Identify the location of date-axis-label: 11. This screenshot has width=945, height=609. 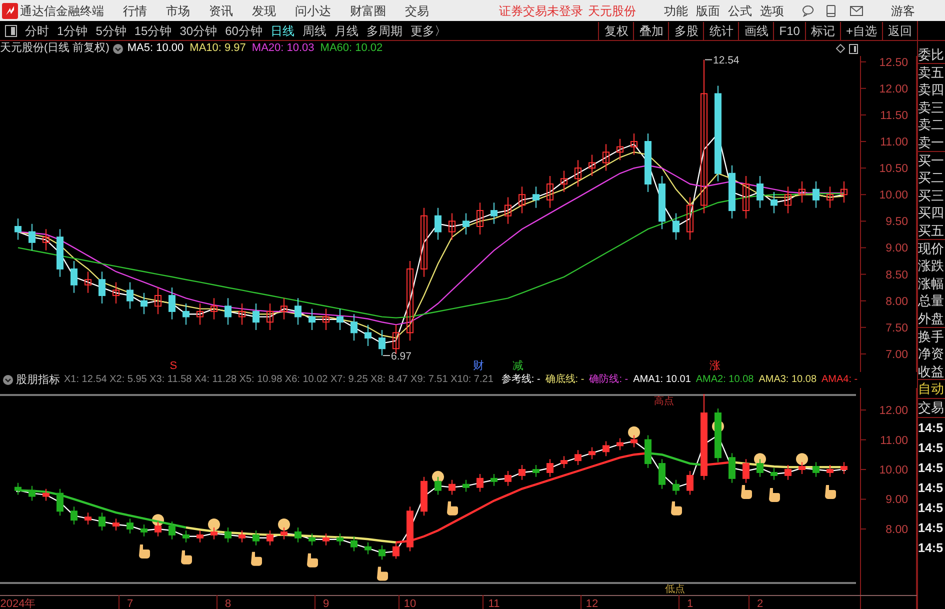
(494, 603).